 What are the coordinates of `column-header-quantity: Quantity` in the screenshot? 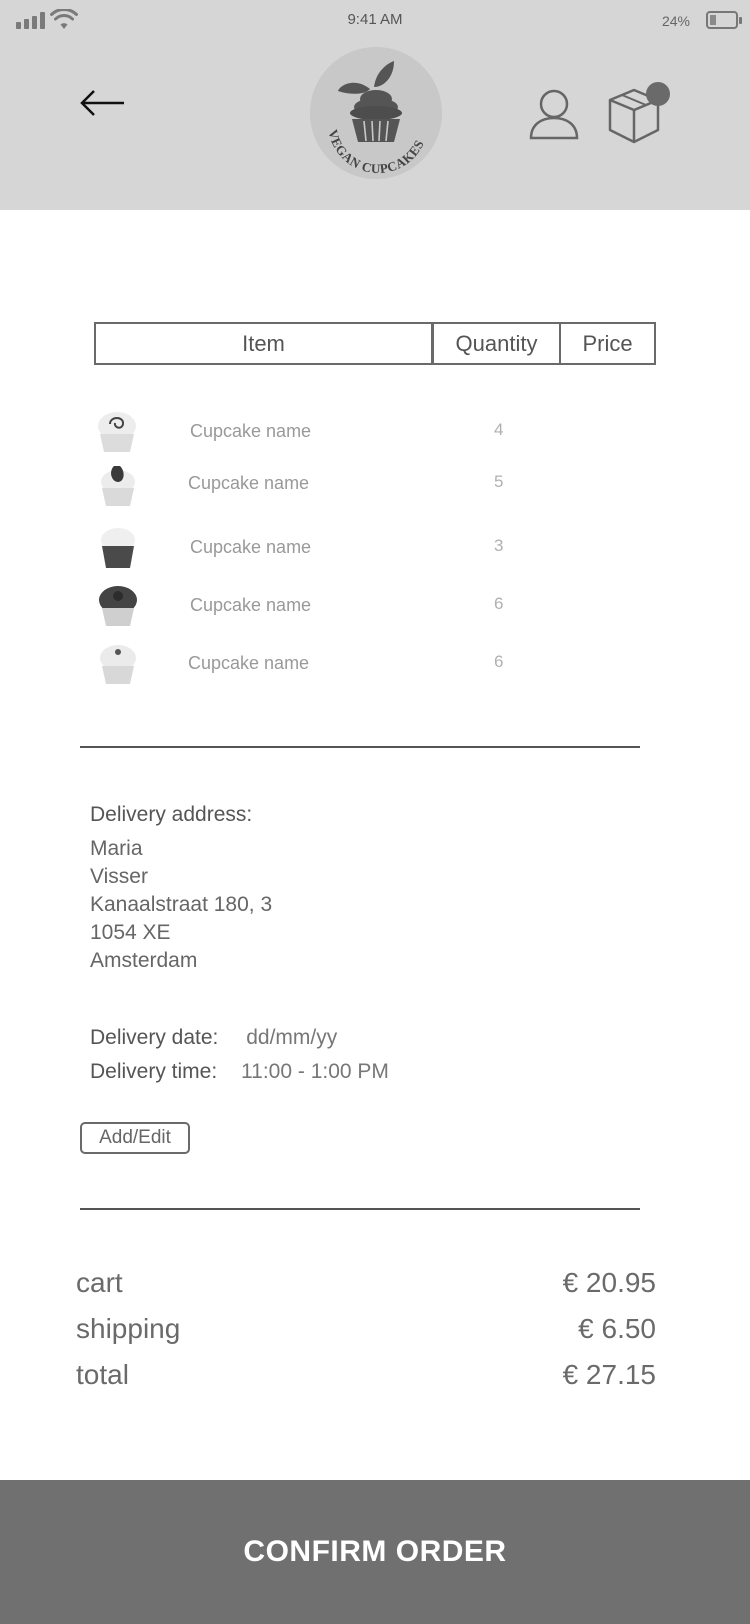 It's located at (497, 343).